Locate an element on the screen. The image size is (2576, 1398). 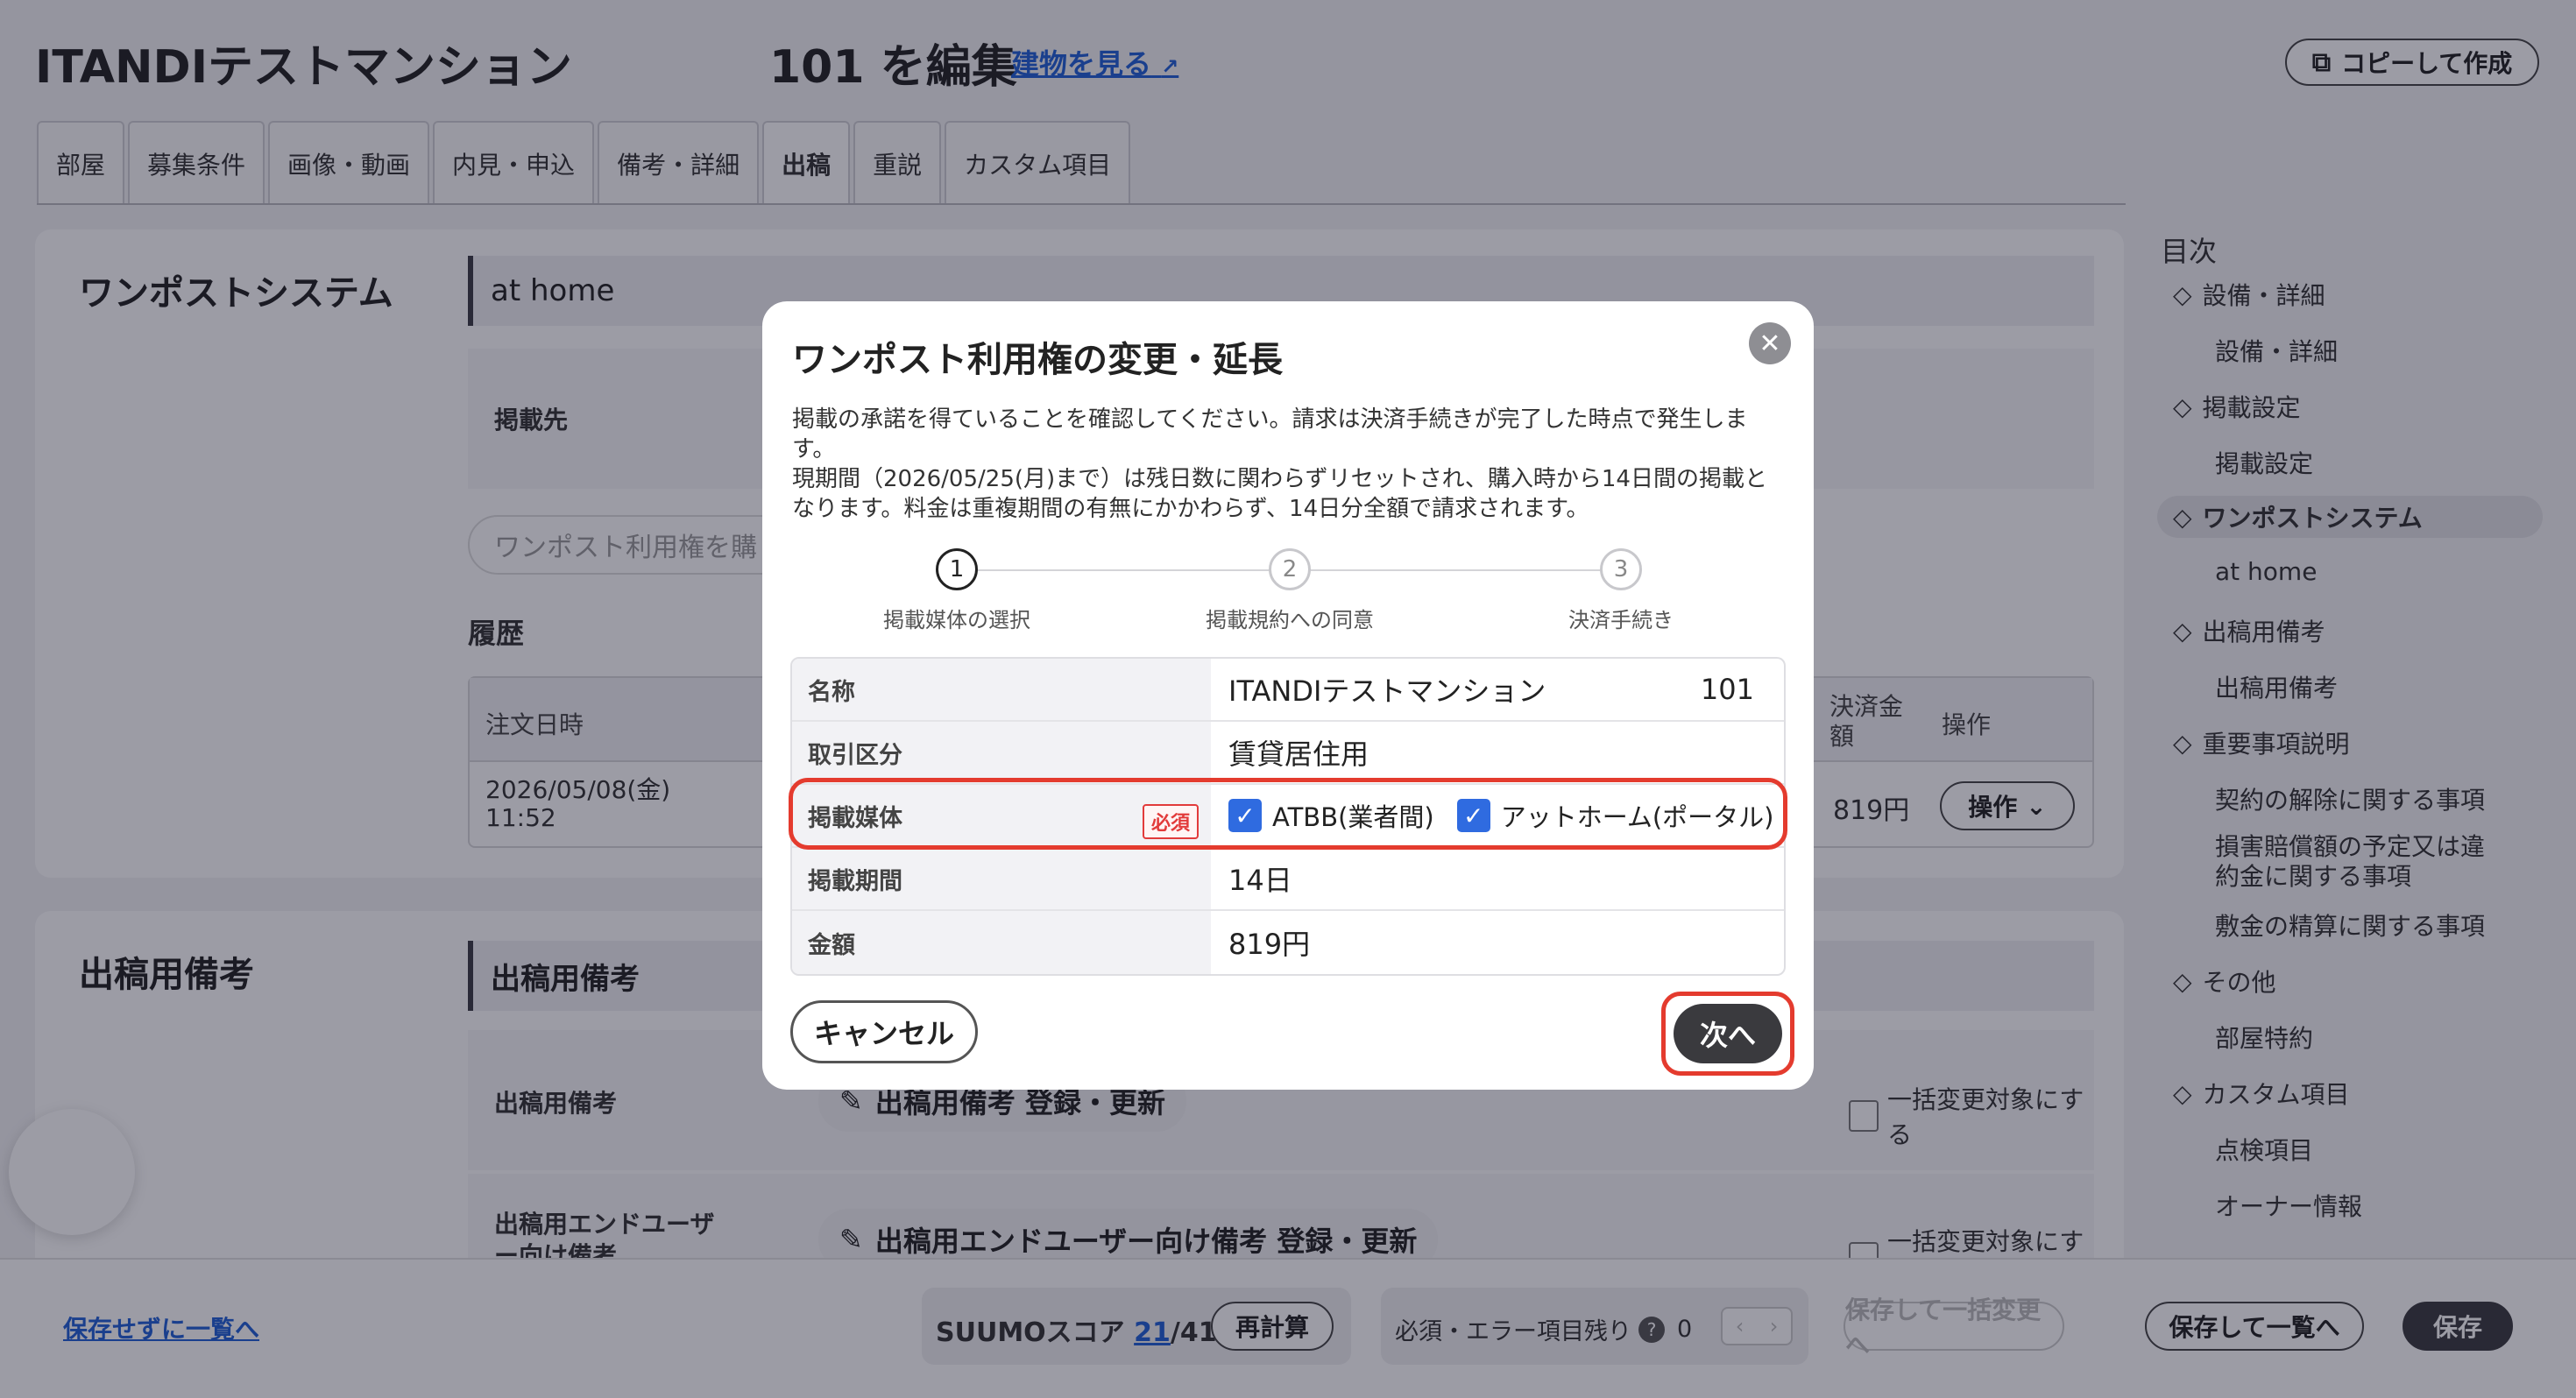
name-value: ITANDIテストマンション 101 is located at coordinates (1497, 689).